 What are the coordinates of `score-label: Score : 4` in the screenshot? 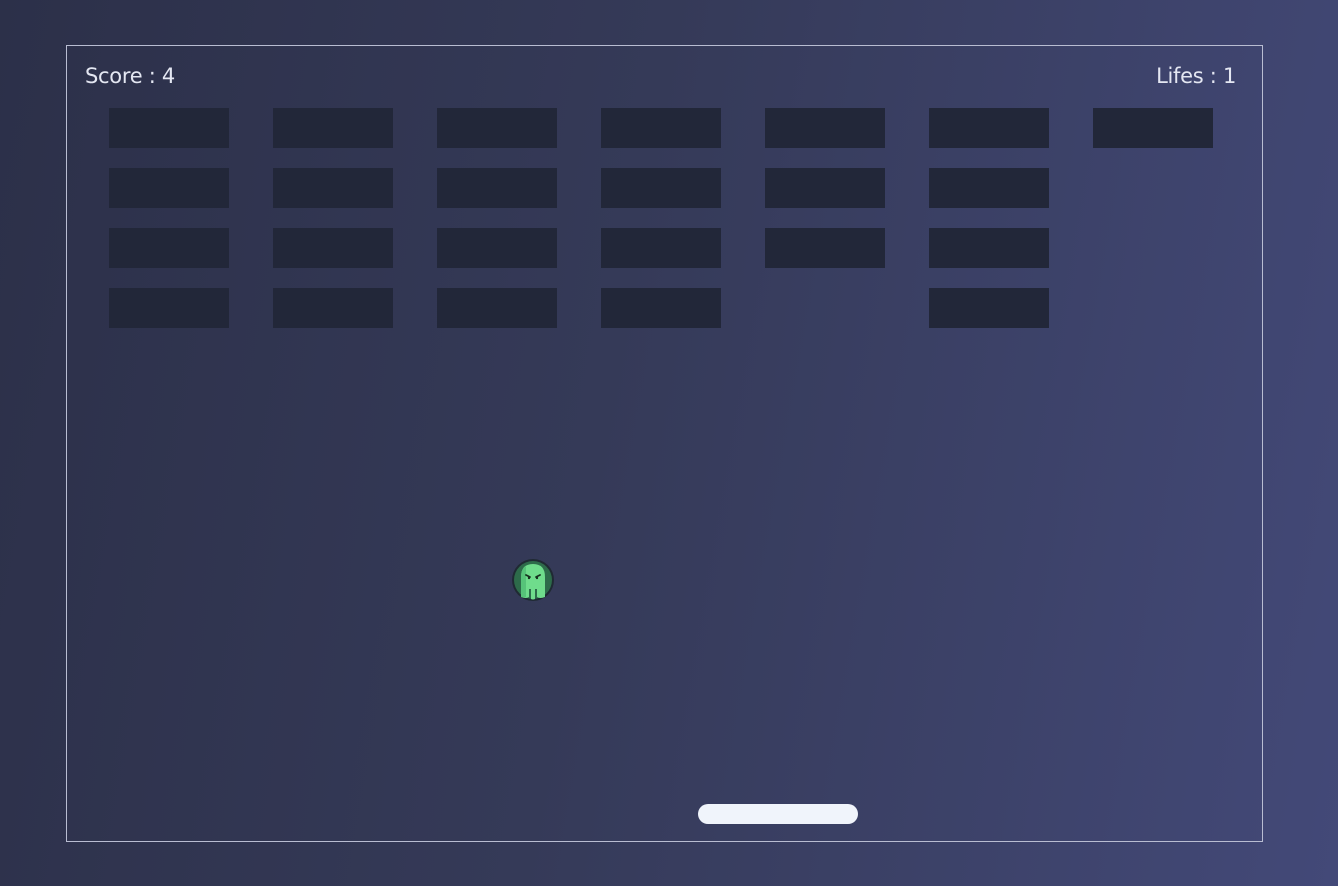 It's located at (130, 76).